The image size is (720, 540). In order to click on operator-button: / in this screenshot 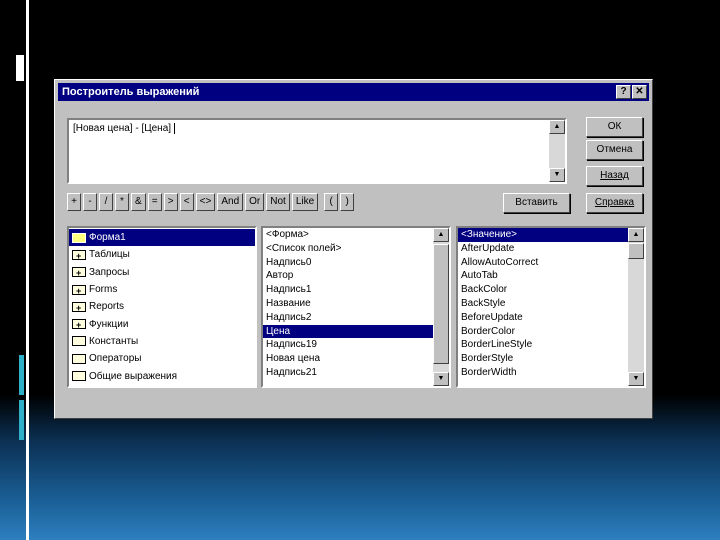, I will do `click(106, 202)`.